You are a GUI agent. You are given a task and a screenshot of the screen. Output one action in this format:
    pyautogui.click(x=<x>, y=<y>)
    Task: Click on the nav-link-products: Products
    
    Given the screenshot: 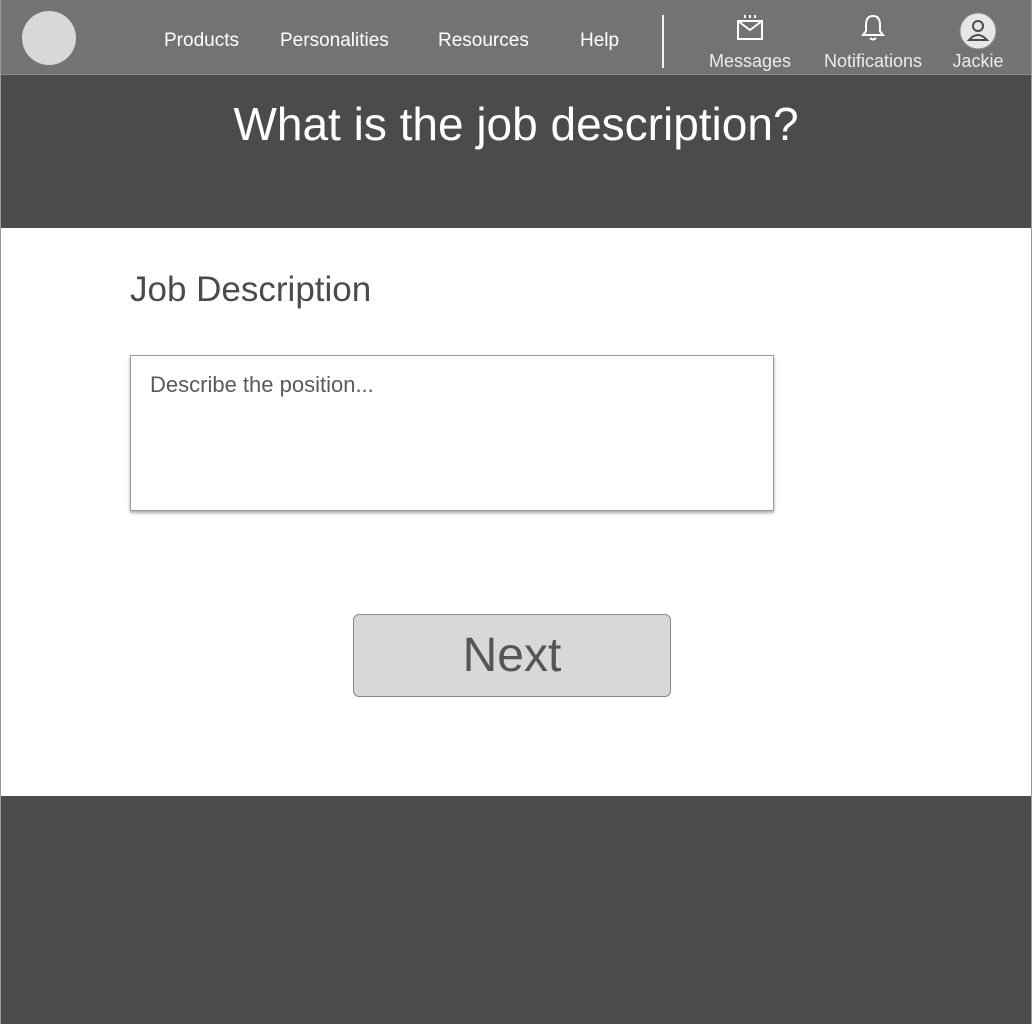 What is the action you would take?
    pyautogui.click(x=201, y=41)
    